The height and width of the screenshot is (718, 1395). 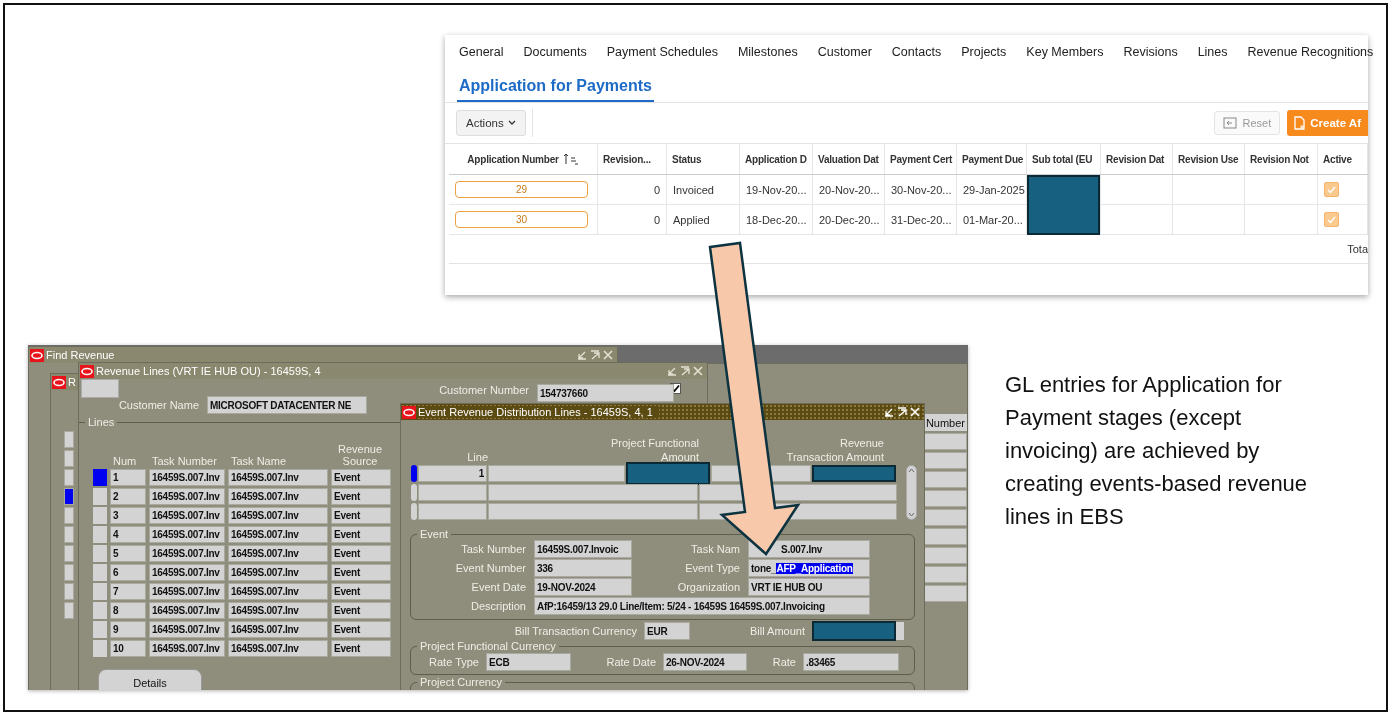 I want to click on table-cell: 5, so click(x=128, y=553).